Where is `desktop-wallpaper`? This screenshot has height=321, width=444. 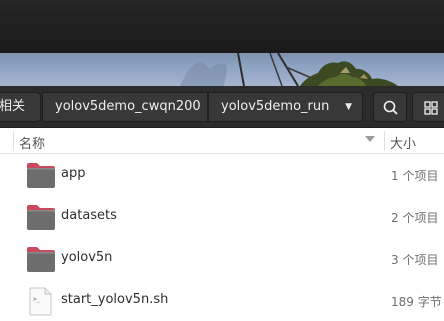
desktop-wallpaper is located at coordinates (222, 69).